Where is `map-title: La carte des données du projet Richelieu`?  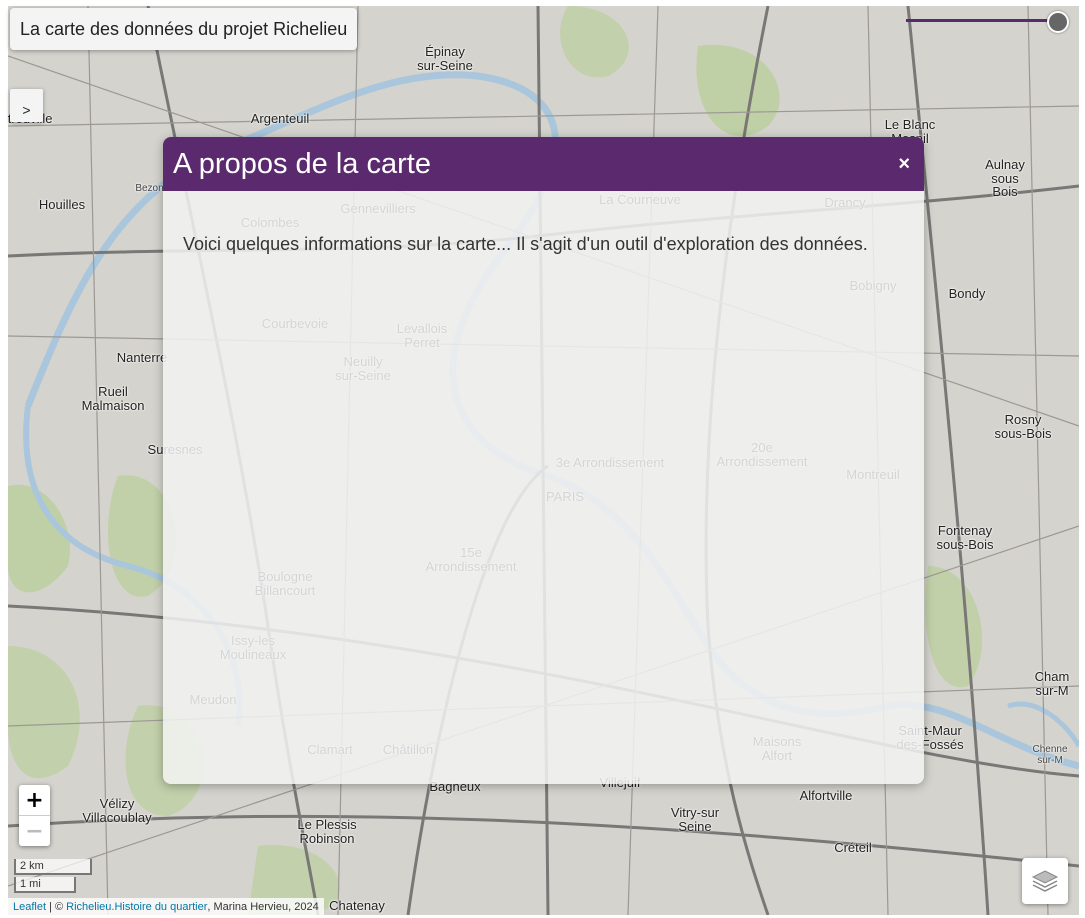 map-title: La carte des données du projet Richelieu is located at coordinates (184, 29).